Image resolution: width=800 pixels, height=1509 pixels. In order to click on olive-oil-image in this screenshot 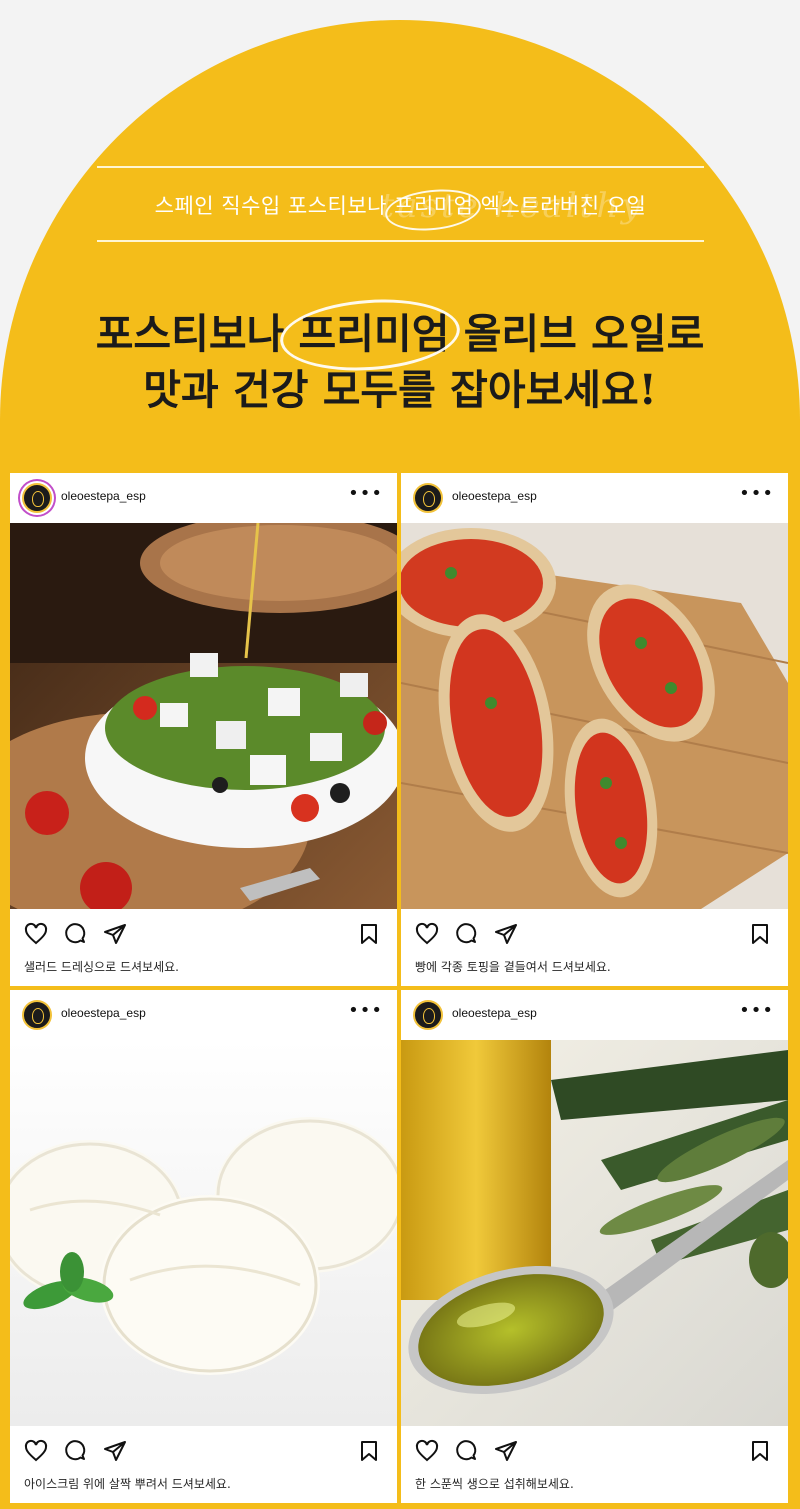, I will do `click(594, 1233)`.